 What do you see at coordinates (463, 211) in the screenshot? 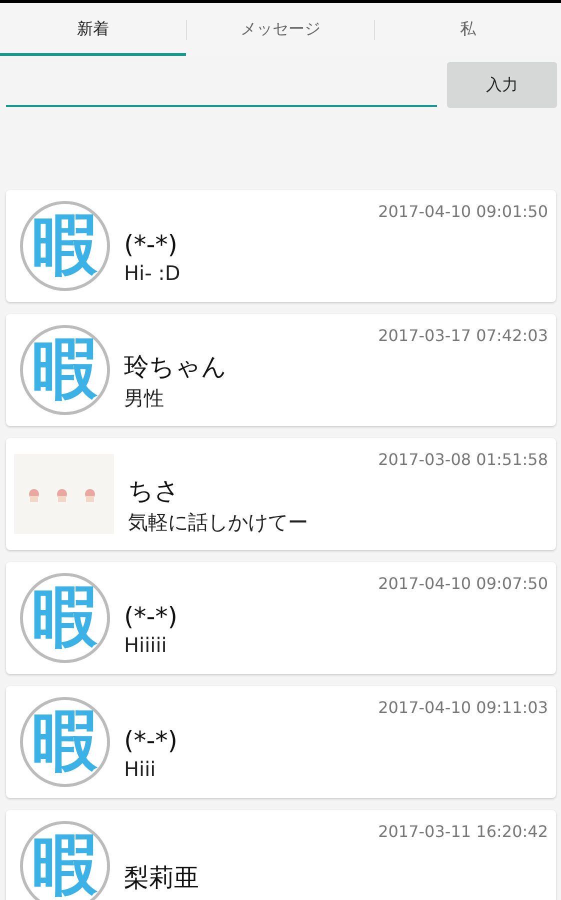
I see `timestamp: 2017-04-10 09:01:50` at bounding box center [463, 211].